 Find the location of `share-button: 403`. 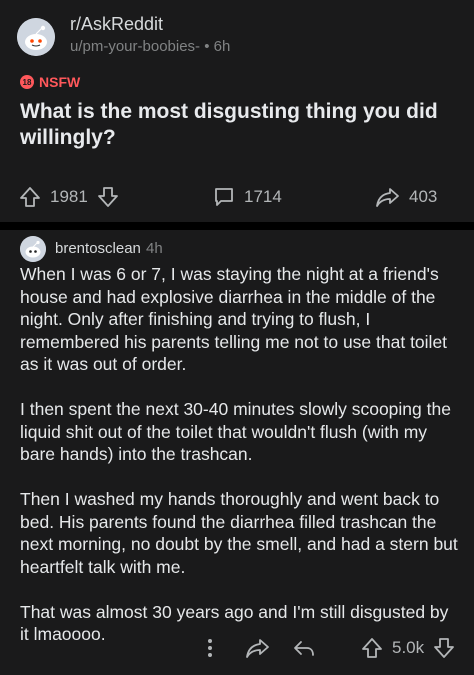

share-button: 403 is located at coordinates (406, 197).